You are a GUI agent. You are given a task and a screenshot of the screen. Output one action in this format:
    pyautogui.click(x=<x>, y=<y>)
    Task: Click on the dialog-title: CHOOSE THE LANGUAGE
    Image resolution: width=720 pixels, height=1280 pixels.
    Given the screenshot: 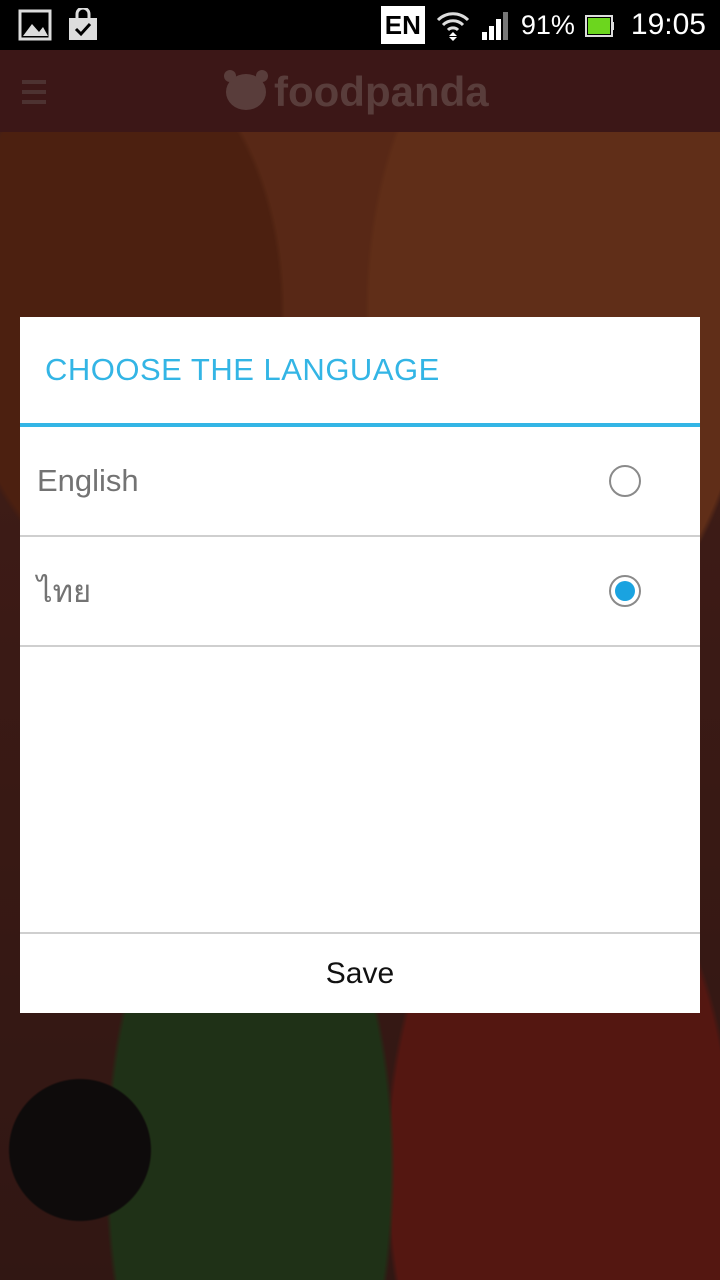 What is the action you would take?
    pyautogui.click(x=360, y=372)
    